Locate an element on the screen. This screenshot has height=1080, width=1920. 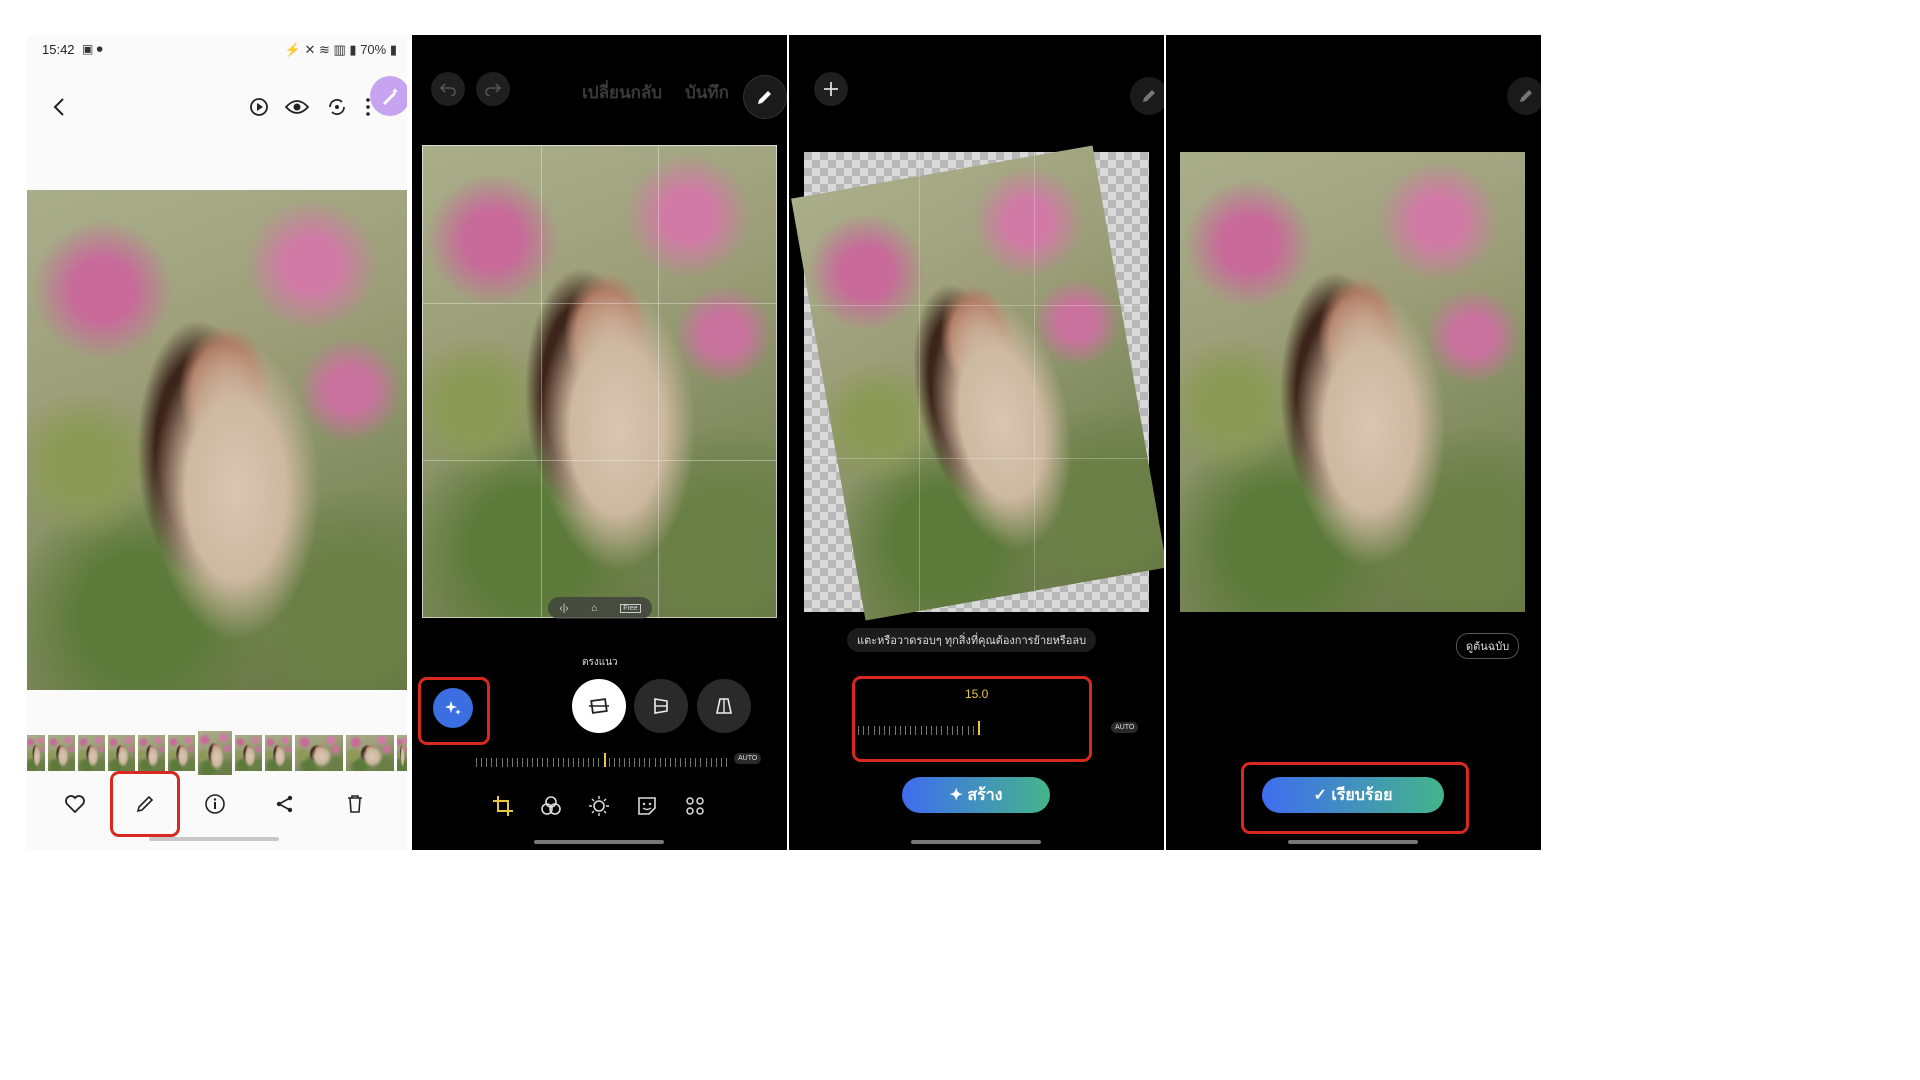
status-icons: ▣ ⏺ is located at coordinates (92, 49).